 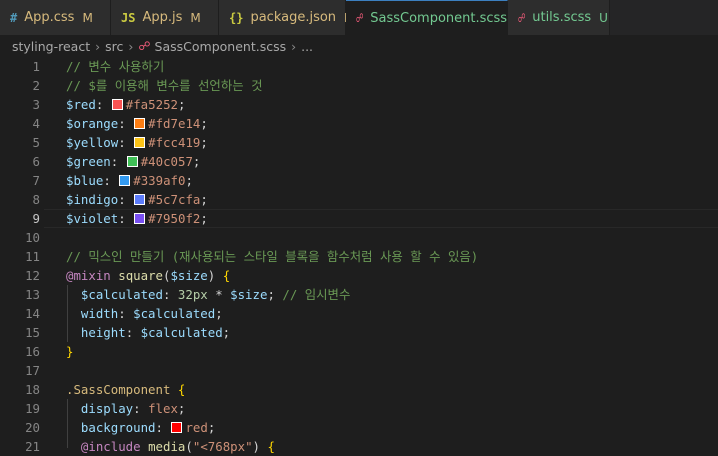 I want to click on code-line: 12 @mixin square($size) {, so click(x=359, y=275).